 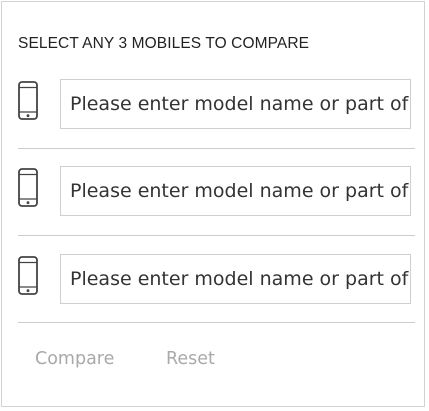 What do you see at coordinates (125, 359) in the screenshot?
I see `action-bar: Compare Reset` at bounding box center [125, 359].